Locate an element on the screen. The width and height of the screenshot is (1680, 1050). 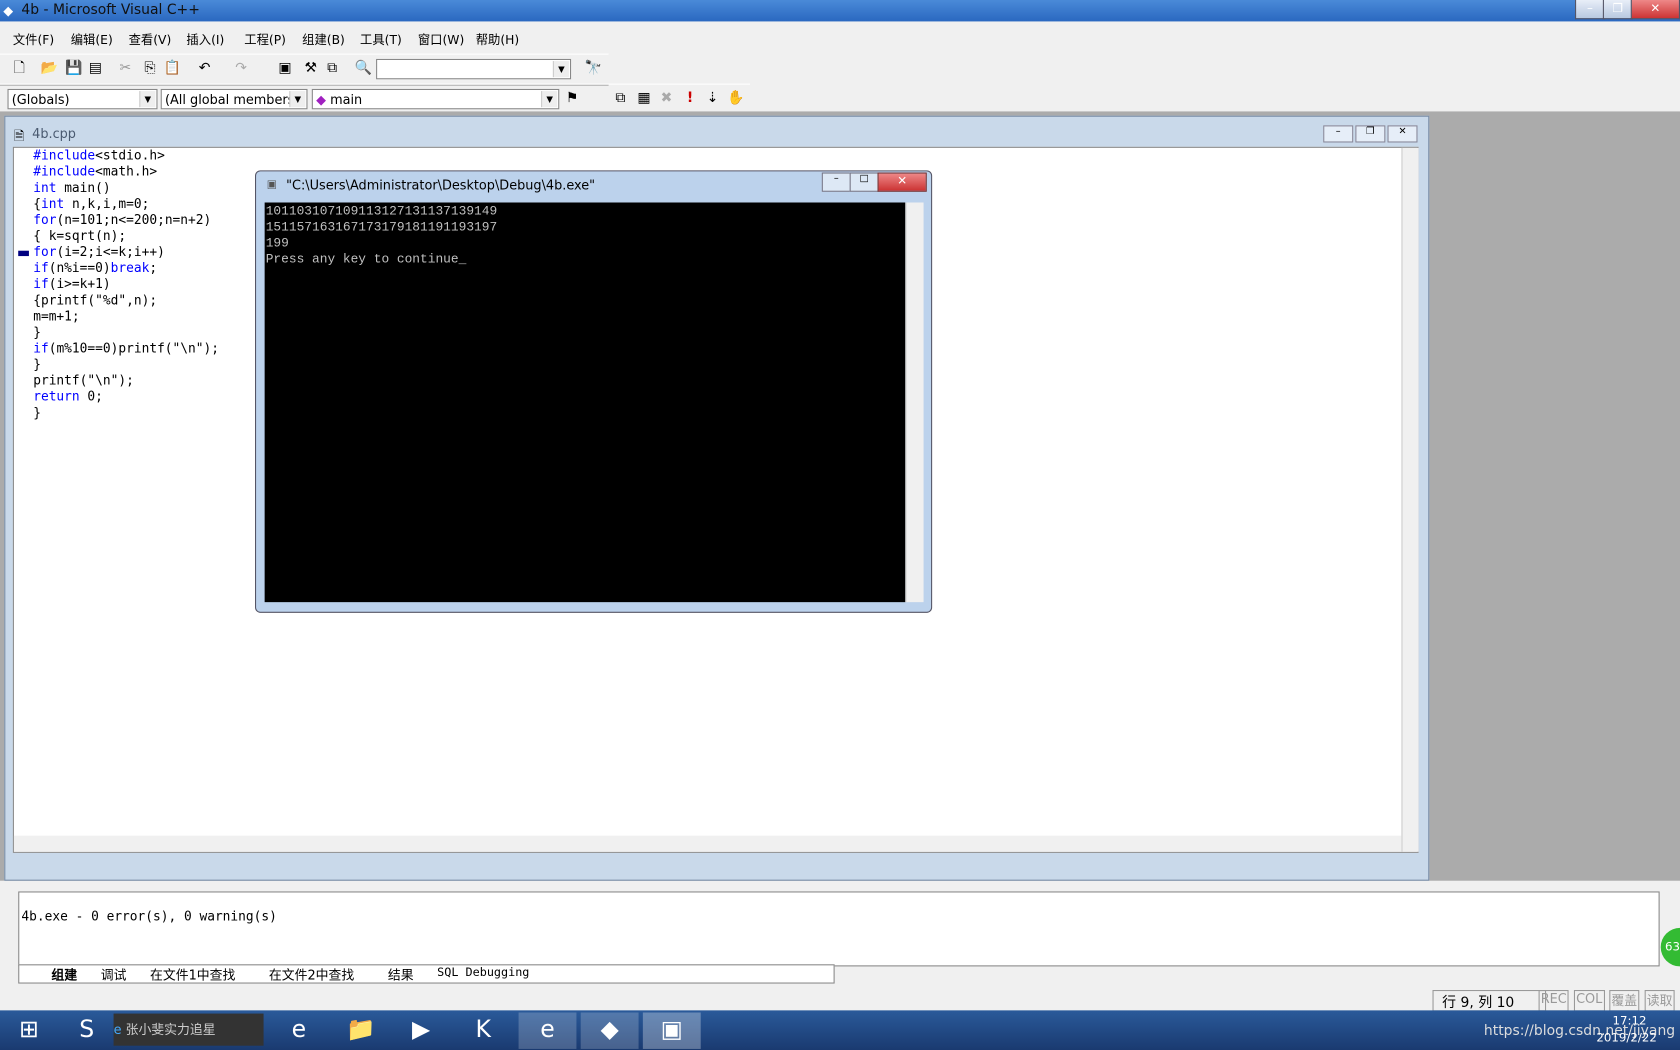
output-tab-5: SQL Debugging is located at coordinates (483, 972).